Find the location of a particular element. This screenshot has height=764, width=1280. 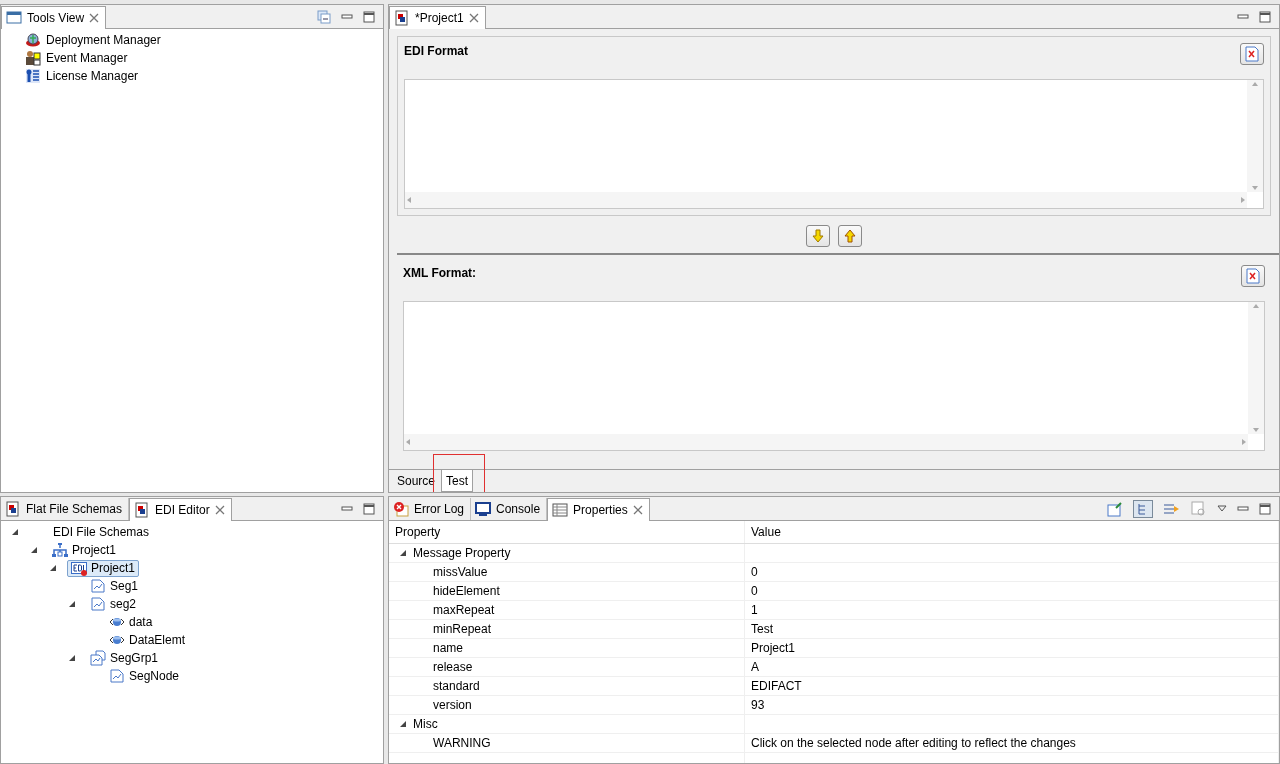

tree-item: Seg1 is located at coordinates (114, 586).